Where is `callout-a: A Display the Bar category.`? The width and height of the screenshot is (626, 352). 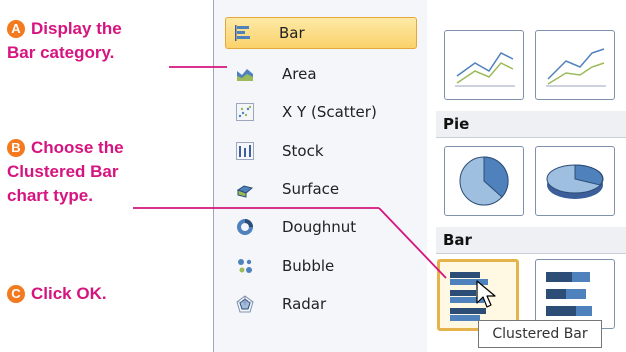
callout-a: A Display the Bar category. is located at coordinates (64, 40).